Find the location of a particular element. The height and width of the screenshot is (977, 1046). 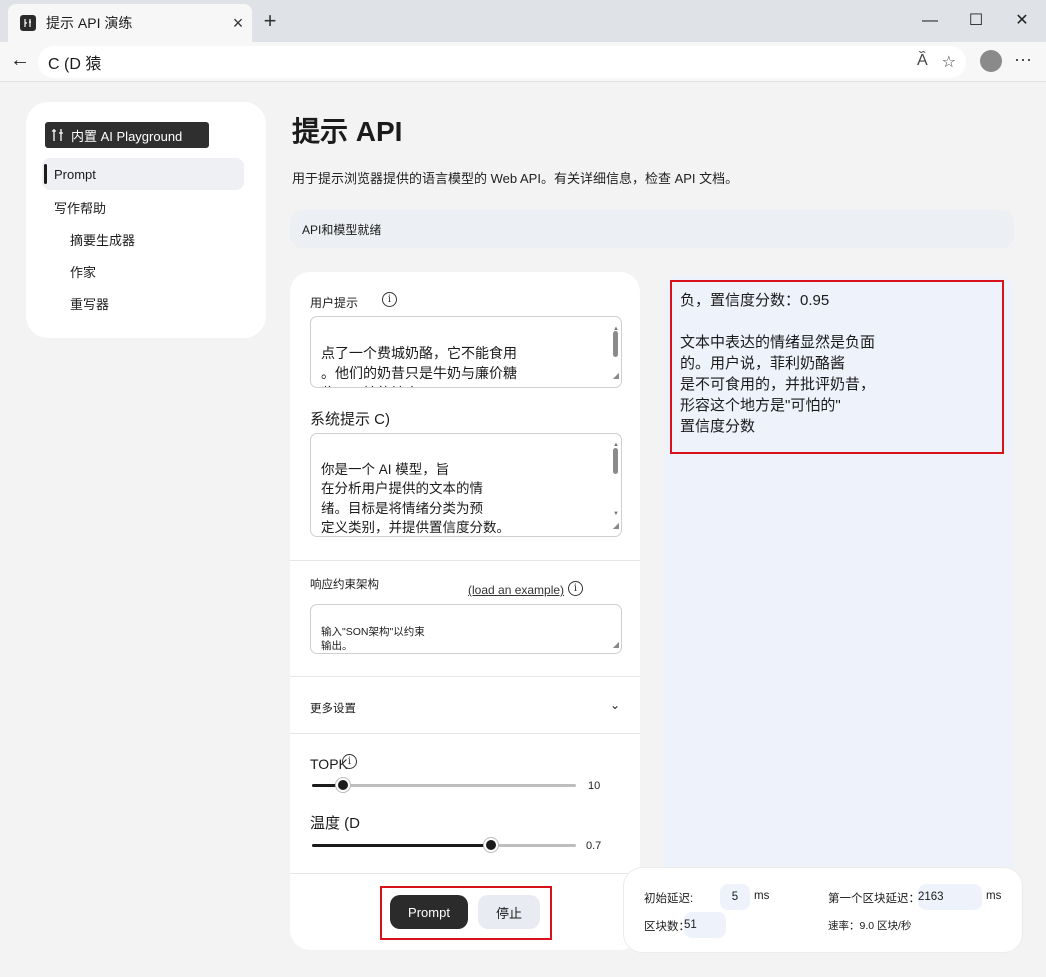

maximize-icon: ☐ is located at coordinates (976, 21).